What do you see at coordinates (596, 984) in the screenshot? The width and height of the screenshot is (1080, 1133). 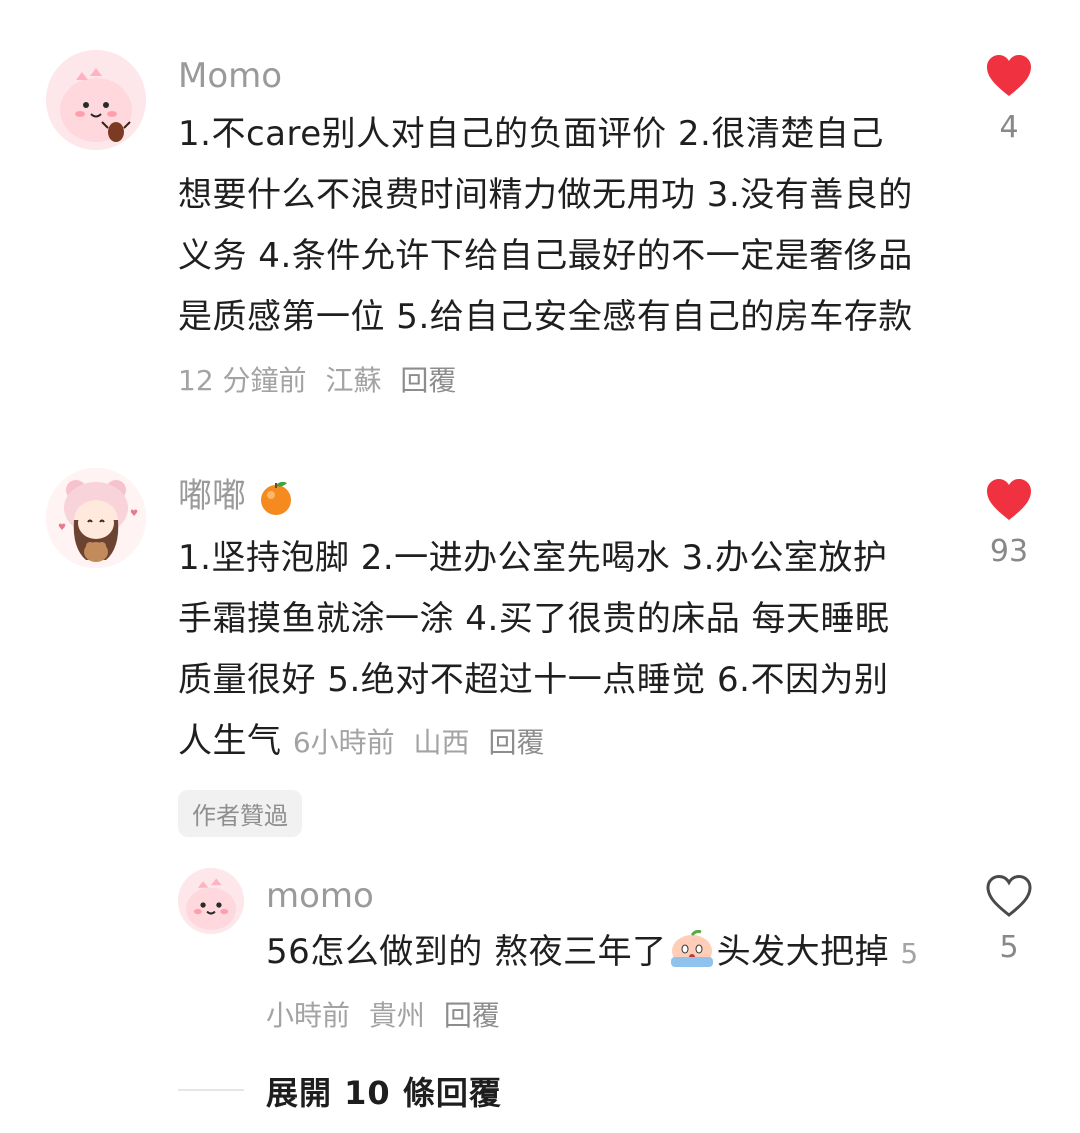 I see `reply-text-block: 56怎么做到的 熬夜三年了 头发大把掉 5小時前 貴州 回覆` at bounding box center [596, 984].